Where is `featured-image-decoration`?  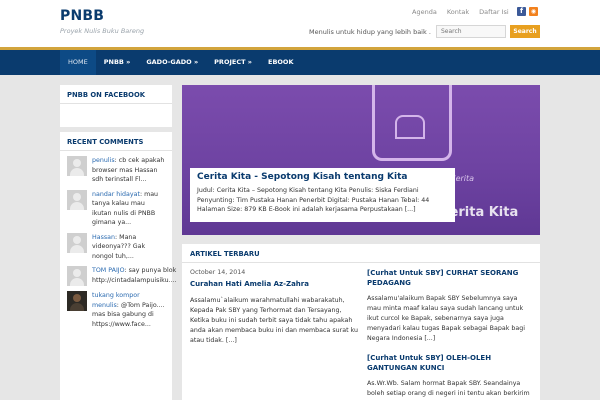
featured-image-decoration is located at coordinates (410, 127).